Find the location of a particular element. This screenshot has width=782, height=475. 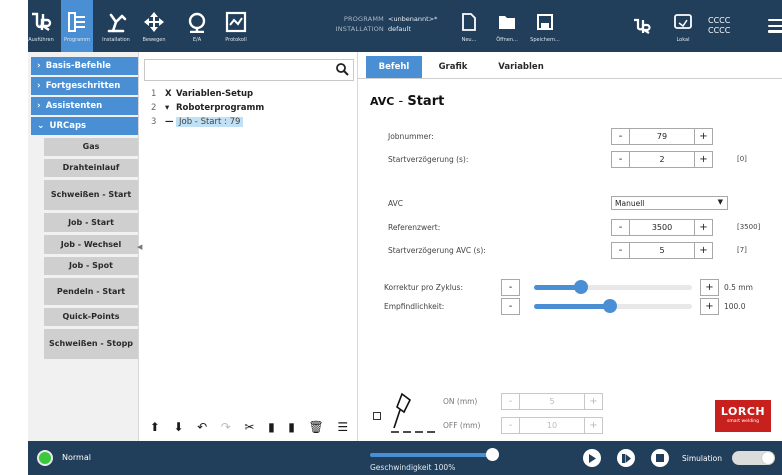

delete-icon: 🗑 is located at coordinates (315, 427).